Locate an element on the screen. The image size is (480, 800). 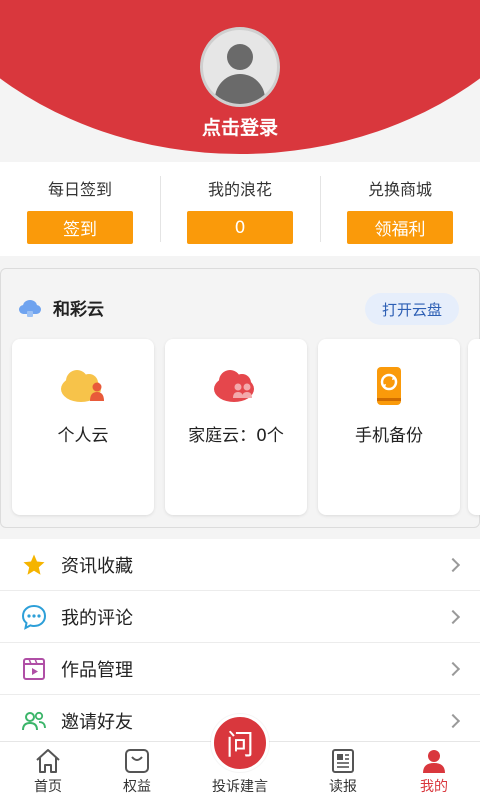
newspaper-icon is located at coordinates (343, 761).